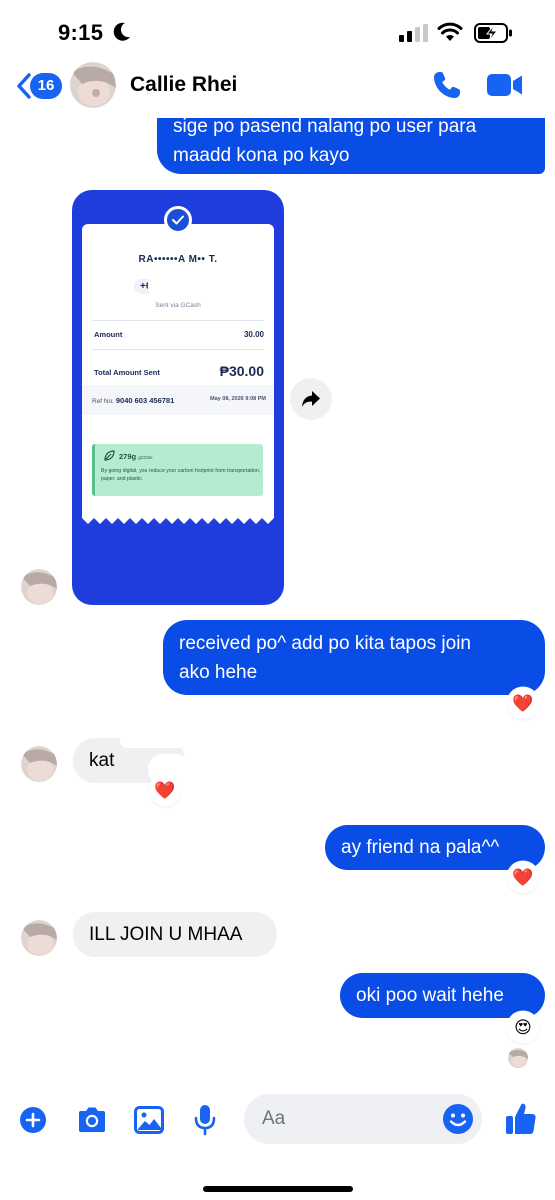 This screenshot has width=555, height=1200. What do you see at coordinates (103, 401) in the screenshot?
I see `receipt-ref-label: Ref No.` at bounding box center [103, 401].